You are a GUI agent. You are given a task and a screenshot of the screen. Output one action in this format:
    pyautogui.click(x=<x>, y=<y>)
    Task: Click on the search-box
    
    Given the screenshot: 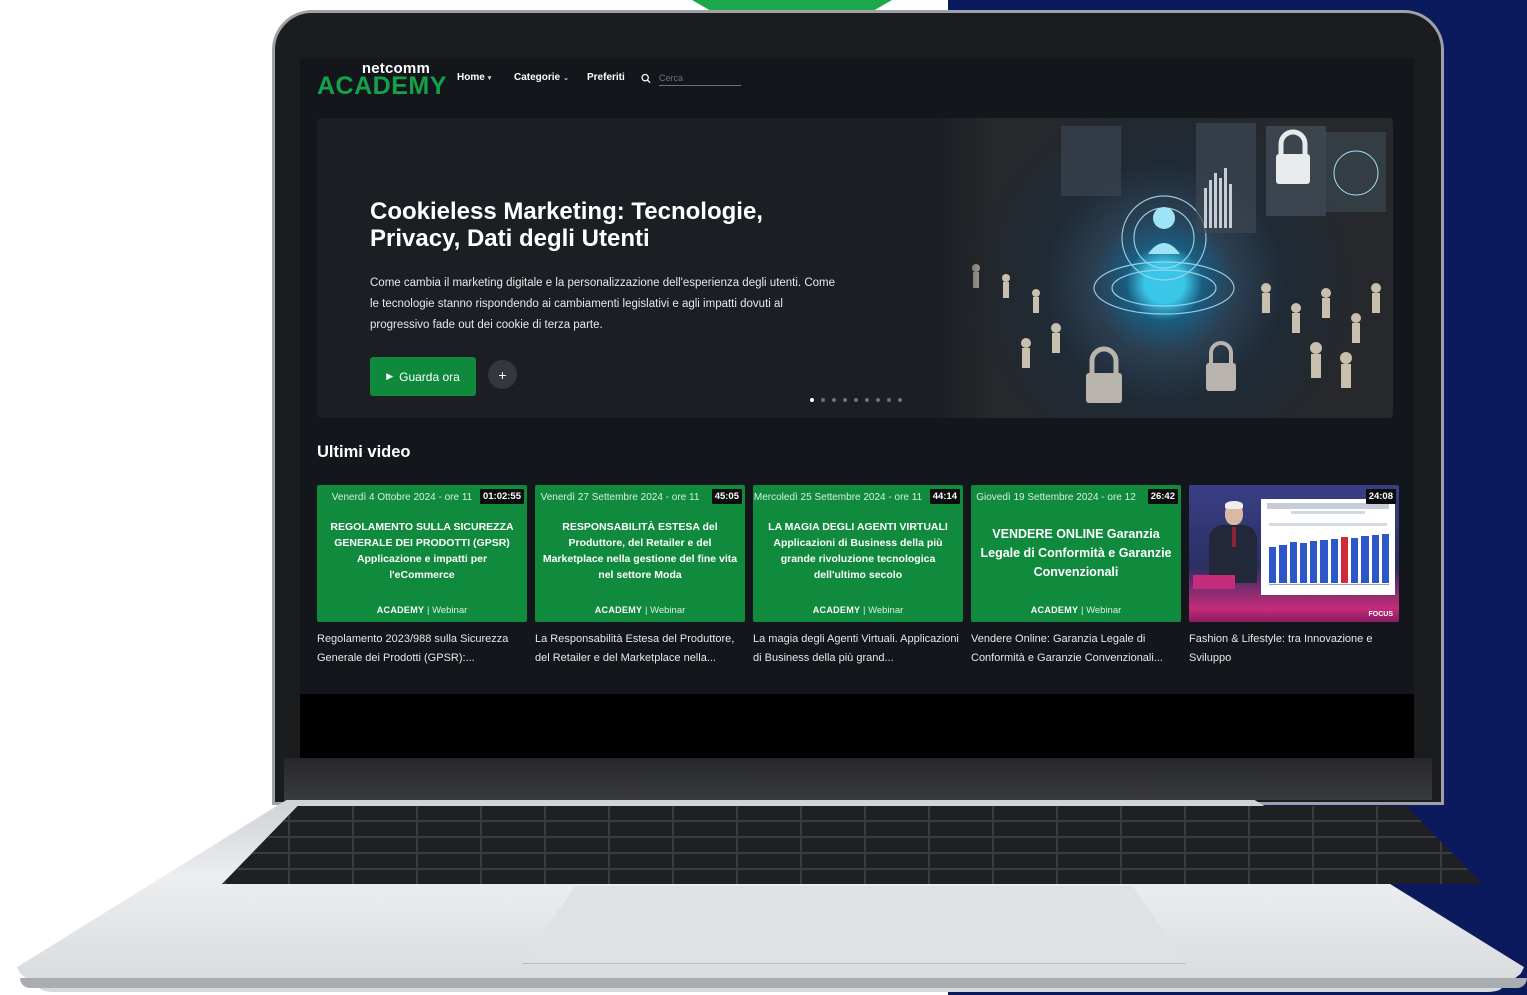 What is the action you would take?
    pyautogui.click(x=691, y=78)
    